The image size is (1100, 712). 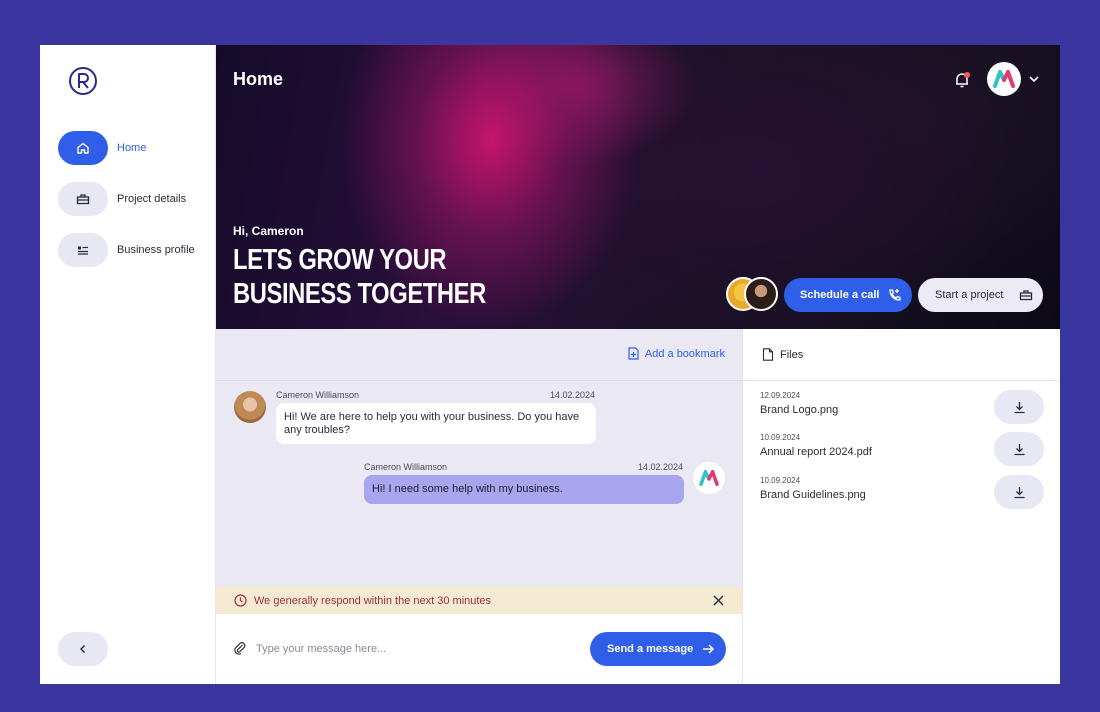 What do you see at coordinates (633, 353) in the screenshot?
I see `bookmark-add-icon` at bounding box center [633, 353].